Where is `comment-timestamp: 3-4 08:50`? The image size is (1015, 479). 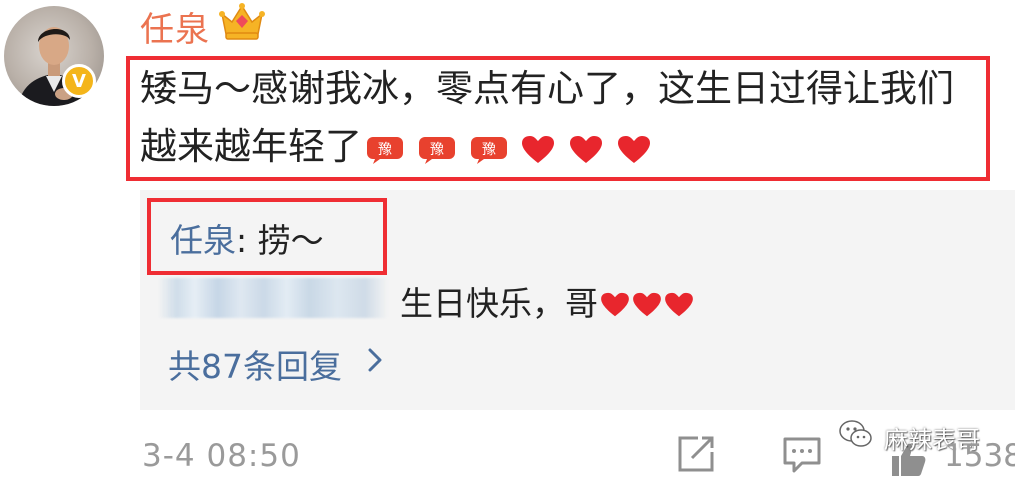 comment-timestamp: 3-4 08:50 is located at coordinates (221, 456).